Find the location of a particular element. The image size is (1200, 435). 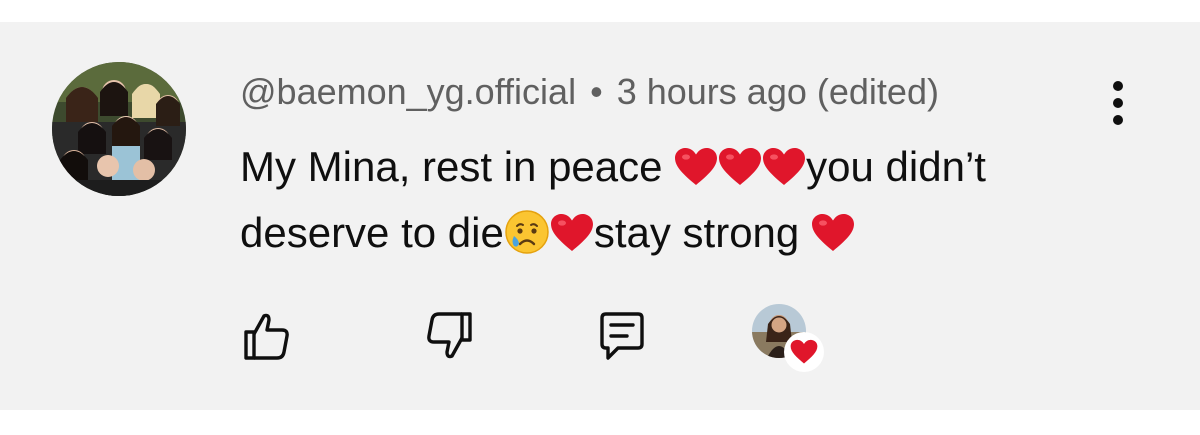

group-photo-image is located at coordinates (119, 129).